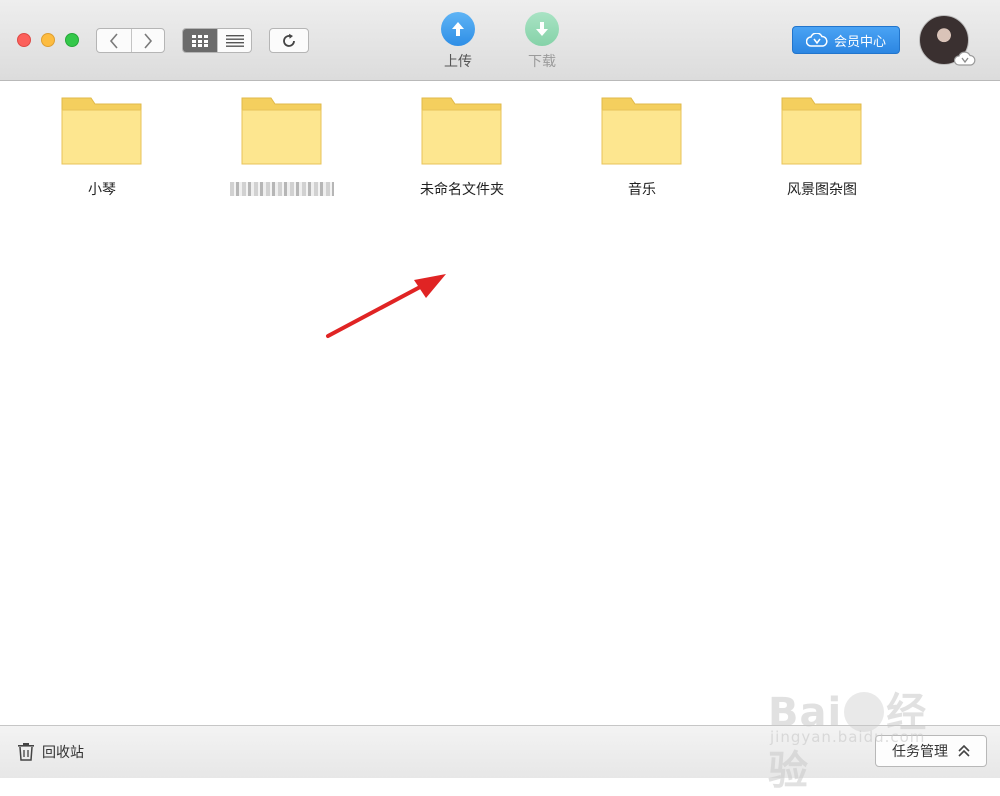 This screenshot has height=796, width=1000. I want to click on vip-center-button: 会员中心, so click(846, 40).